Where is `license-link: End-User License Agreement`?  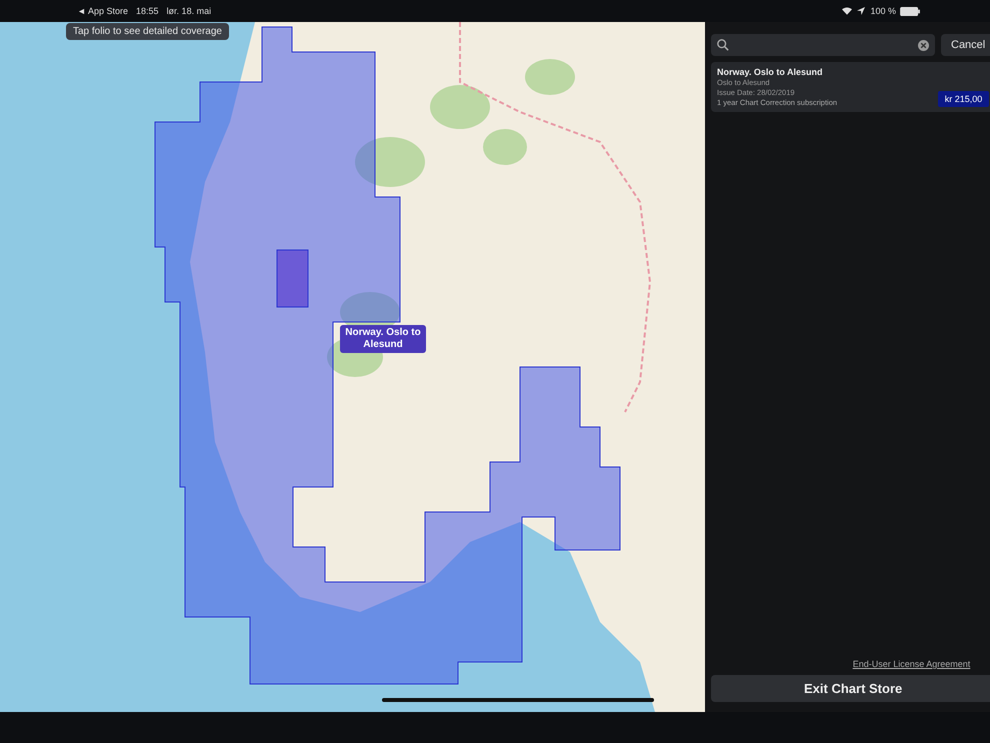
license-link: End-User License Agreement is located at coordinates (911, 664).